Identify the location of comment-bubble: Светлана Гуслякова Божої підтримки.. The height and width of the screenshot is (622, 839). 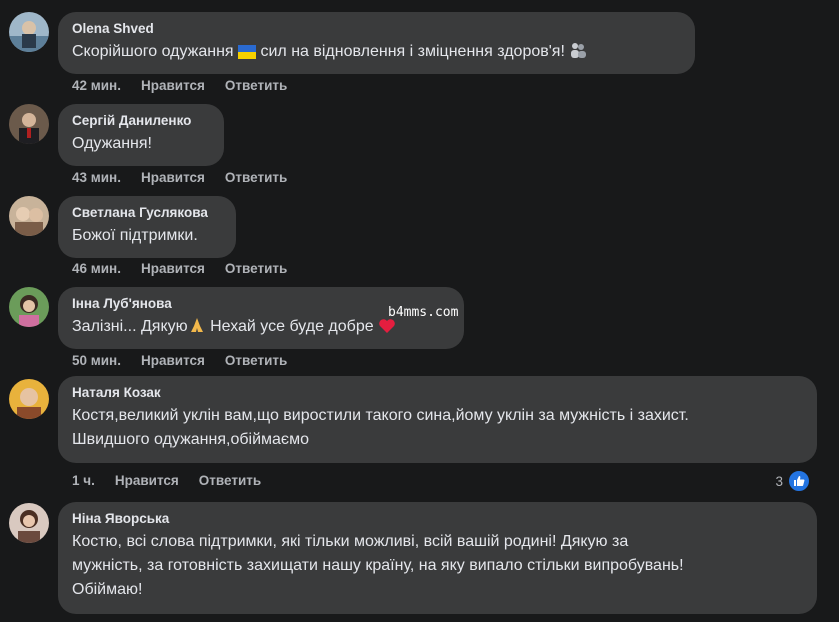
(147, 227).